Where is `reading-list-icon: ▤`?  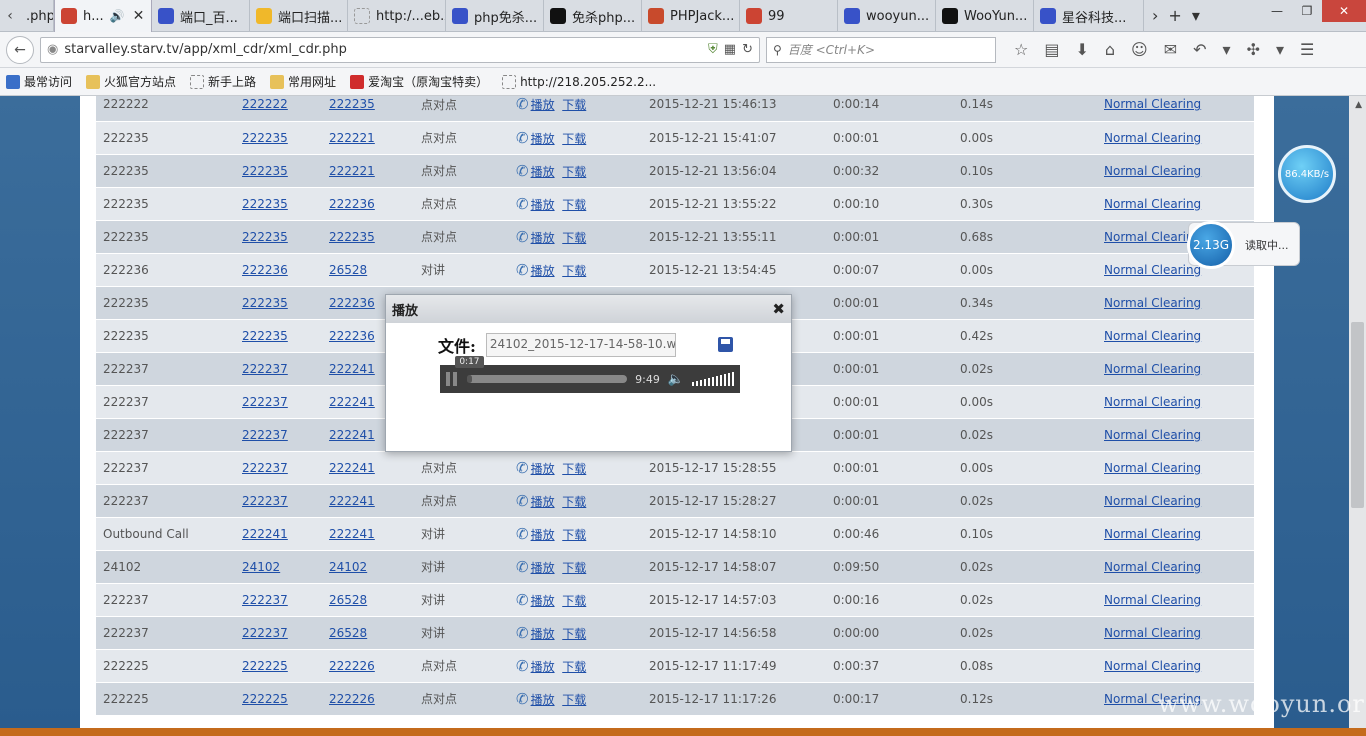
reading-list-icon: ▤ is located at coordinates (1051, 49).